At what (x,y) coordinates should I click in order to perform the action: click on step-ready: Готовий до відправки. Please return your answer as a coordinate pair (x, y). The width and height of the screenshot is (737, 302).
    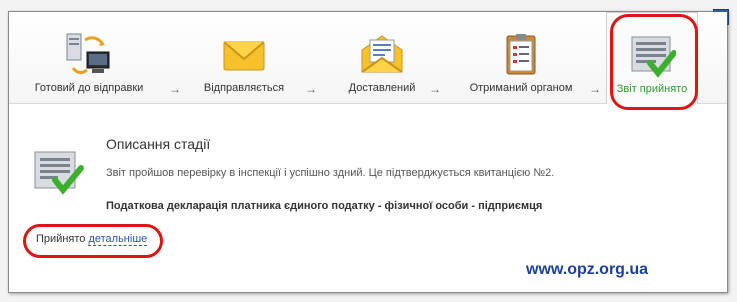
    Looking at the image, I should click on (89, 58).